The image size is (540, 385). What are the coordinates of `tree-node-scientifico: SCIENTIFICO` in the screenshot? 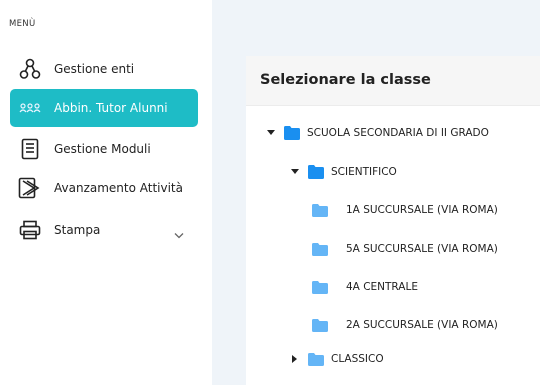 It's located at (343, 172).